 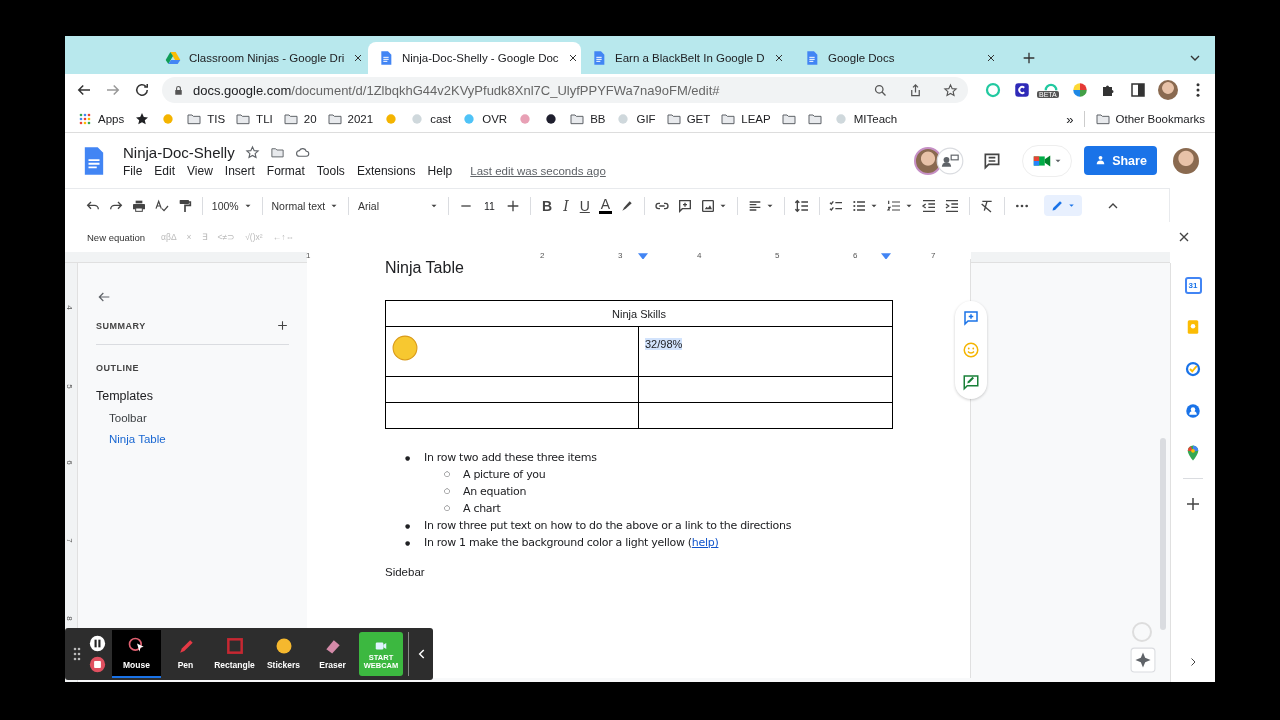 What do you see at coordinates (1193, 285) in the screenshot?
I see `calendar-icon: 31` at bounding box center [1193, 285].